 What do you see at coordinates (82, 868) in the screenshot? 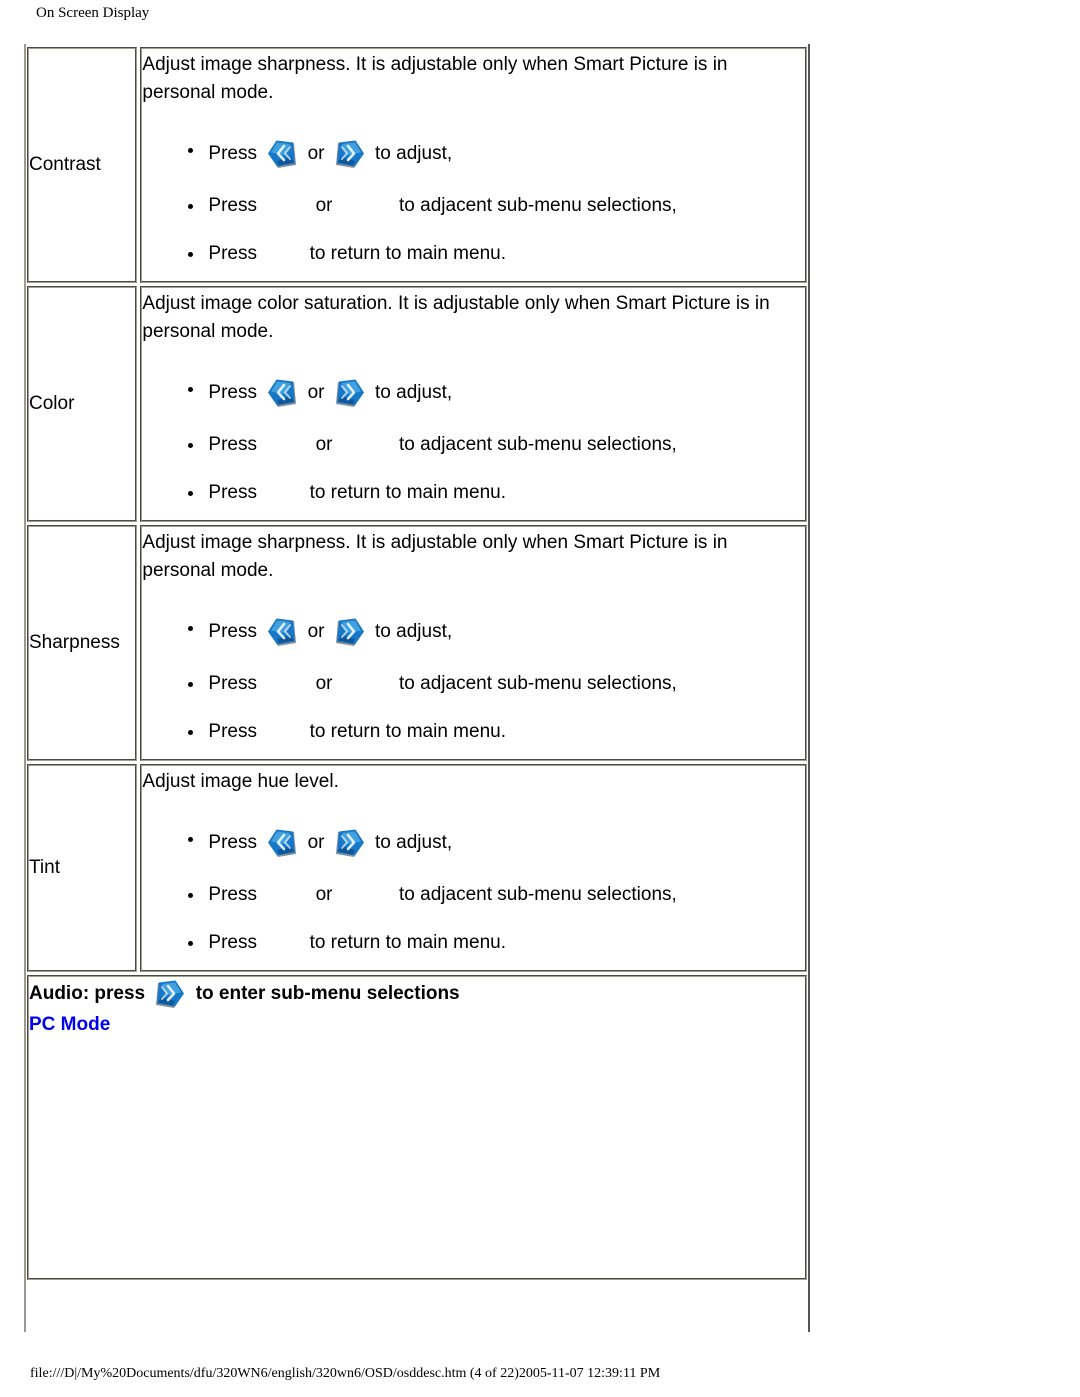
I see `setting-name-cell: Tint` at bounding box center [82, 868].